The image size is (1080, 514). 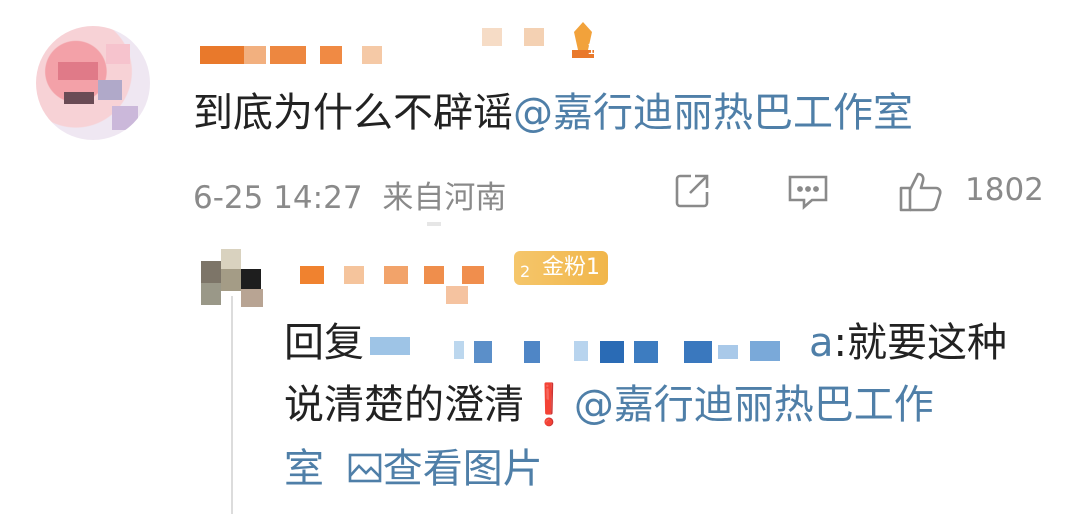 I want to click on reply-username-obscured, so click(x=405, y=286).